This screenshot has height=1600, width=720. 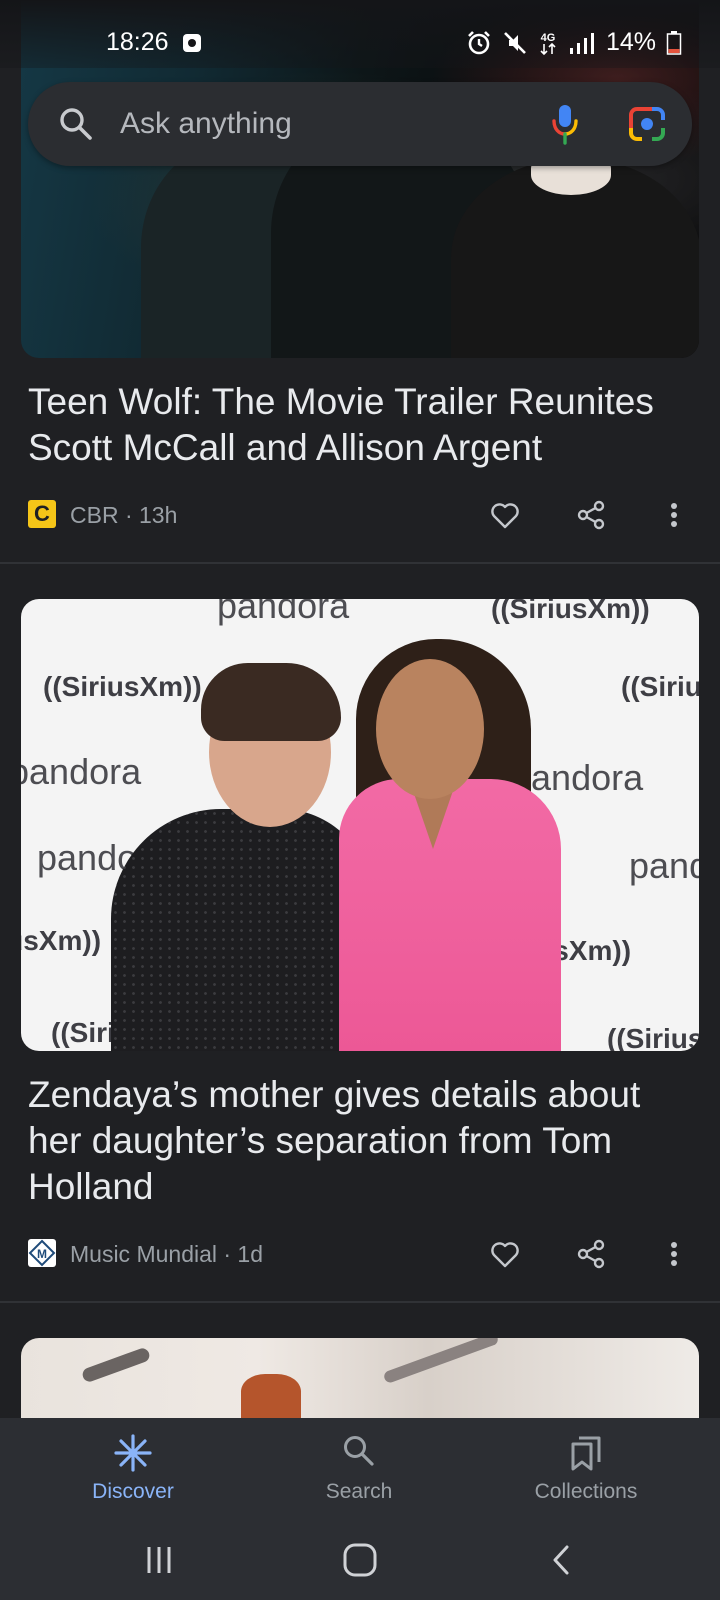 What do you see at coordinates (133, 1491) in the screenshot?
I see `nav-label: Discover` at bounding box center [133, 1491].